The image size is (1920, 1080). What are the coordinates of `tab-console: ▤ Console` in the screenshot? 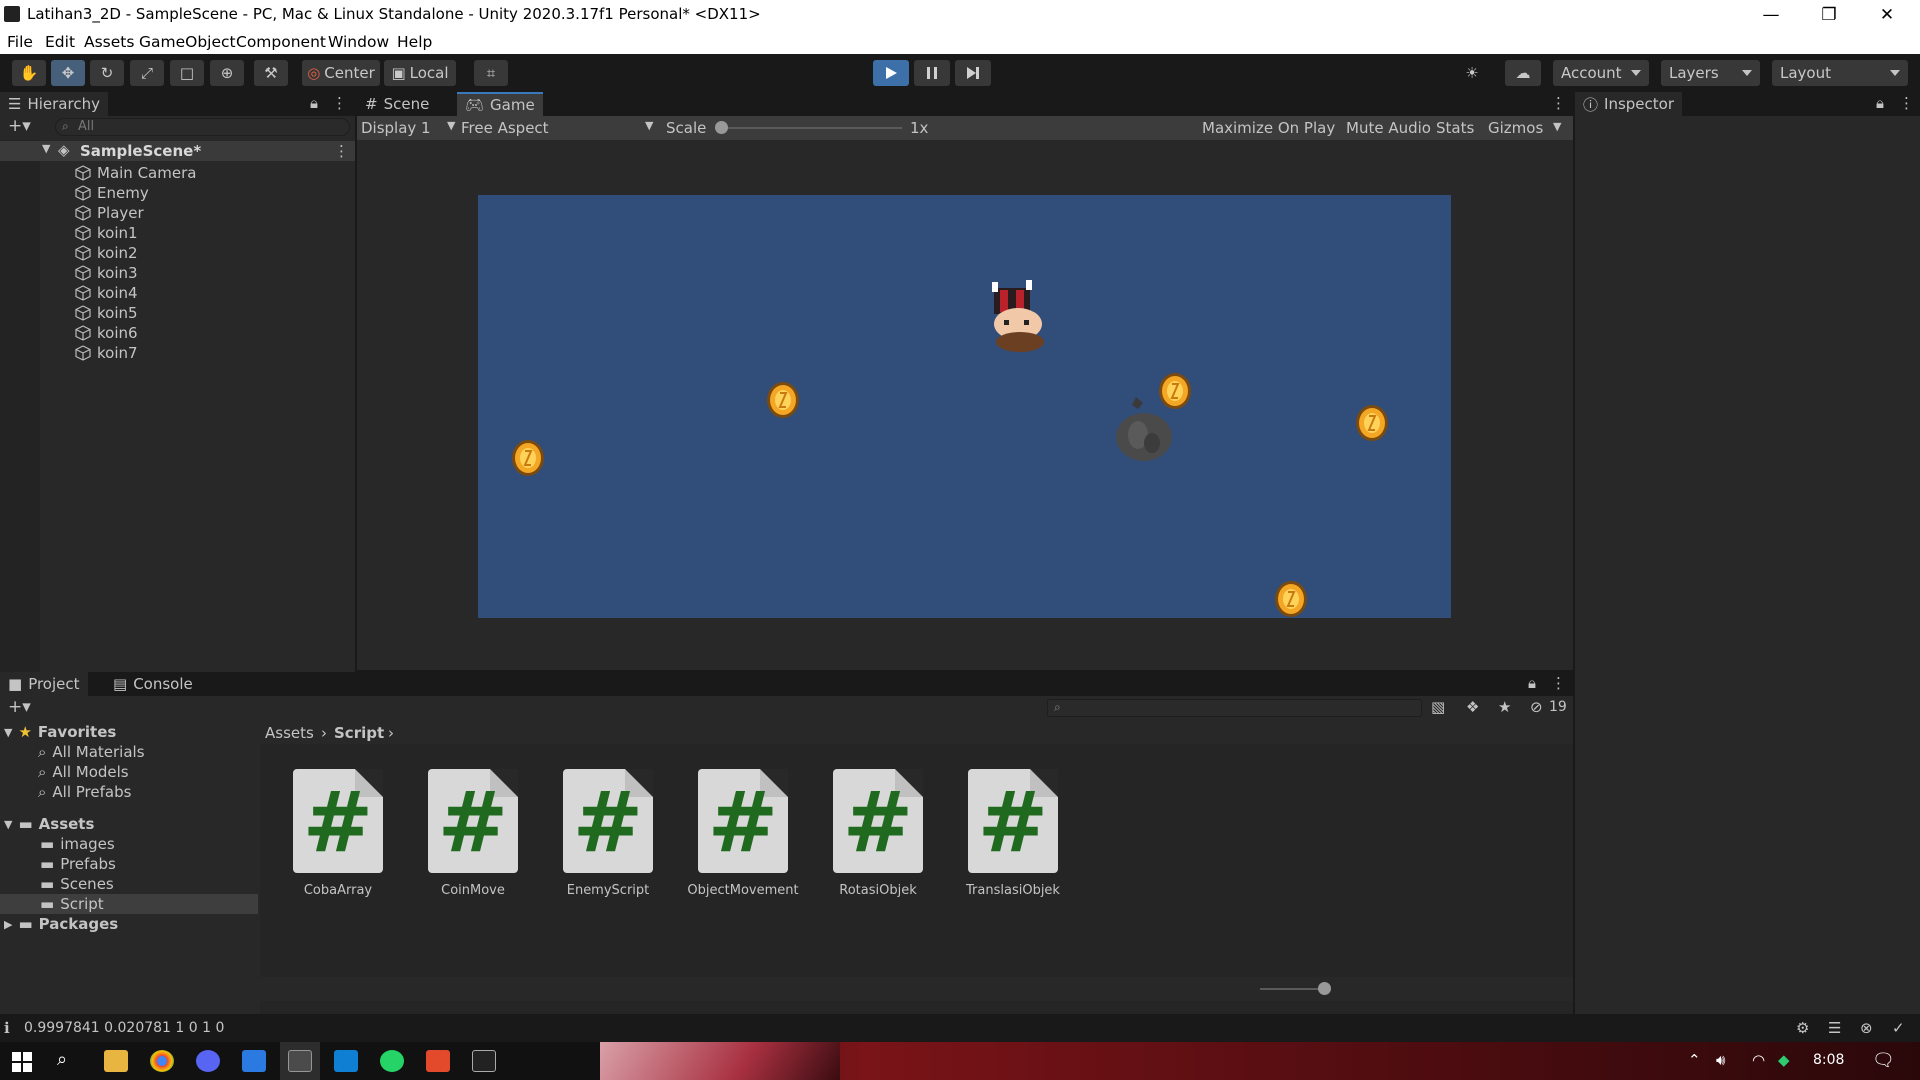 It's located at (153, 684).